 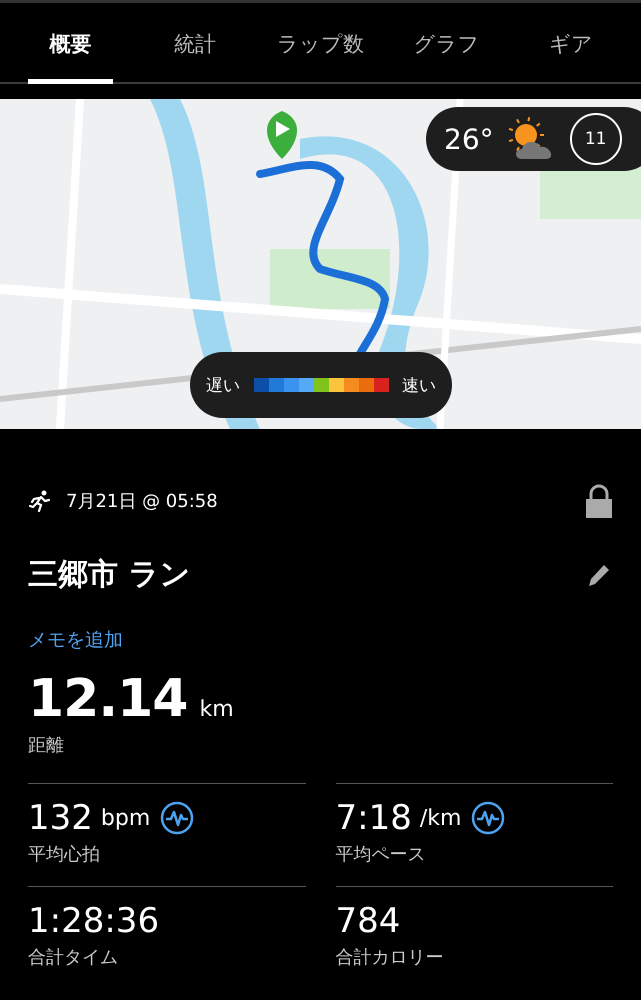 I want to click on stat-label: 平均ペース, so click(x=381, y=854).